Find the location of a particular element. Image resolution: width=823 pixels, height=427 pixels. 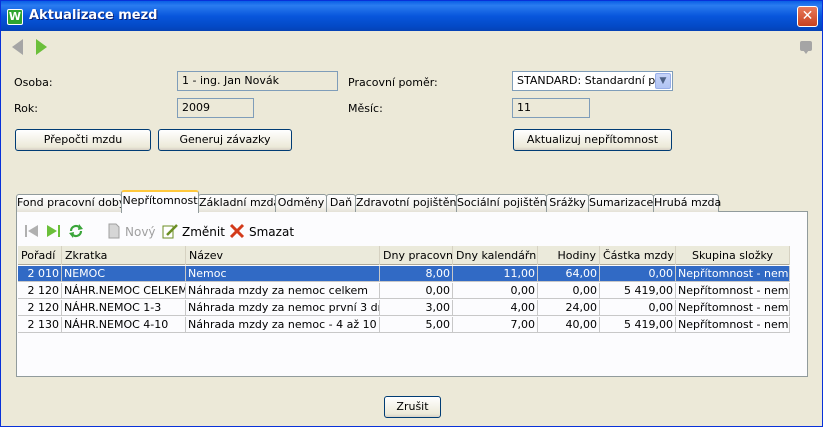

cell-nazev: Náhrada mzdy za nemoc - 4 až 10 den is located at coordinates (284, 325).